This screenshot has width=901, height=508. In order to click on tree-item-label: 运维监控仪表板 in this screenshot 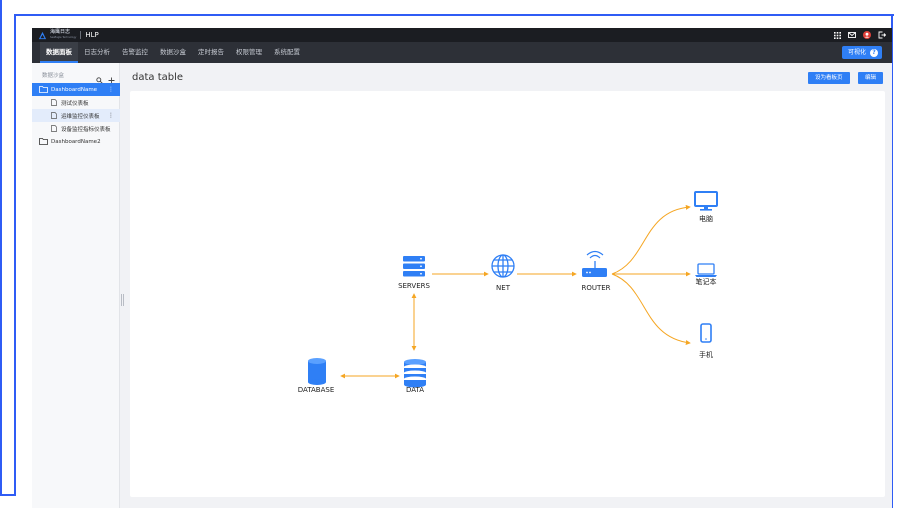, I will do `click(80, 116)`.